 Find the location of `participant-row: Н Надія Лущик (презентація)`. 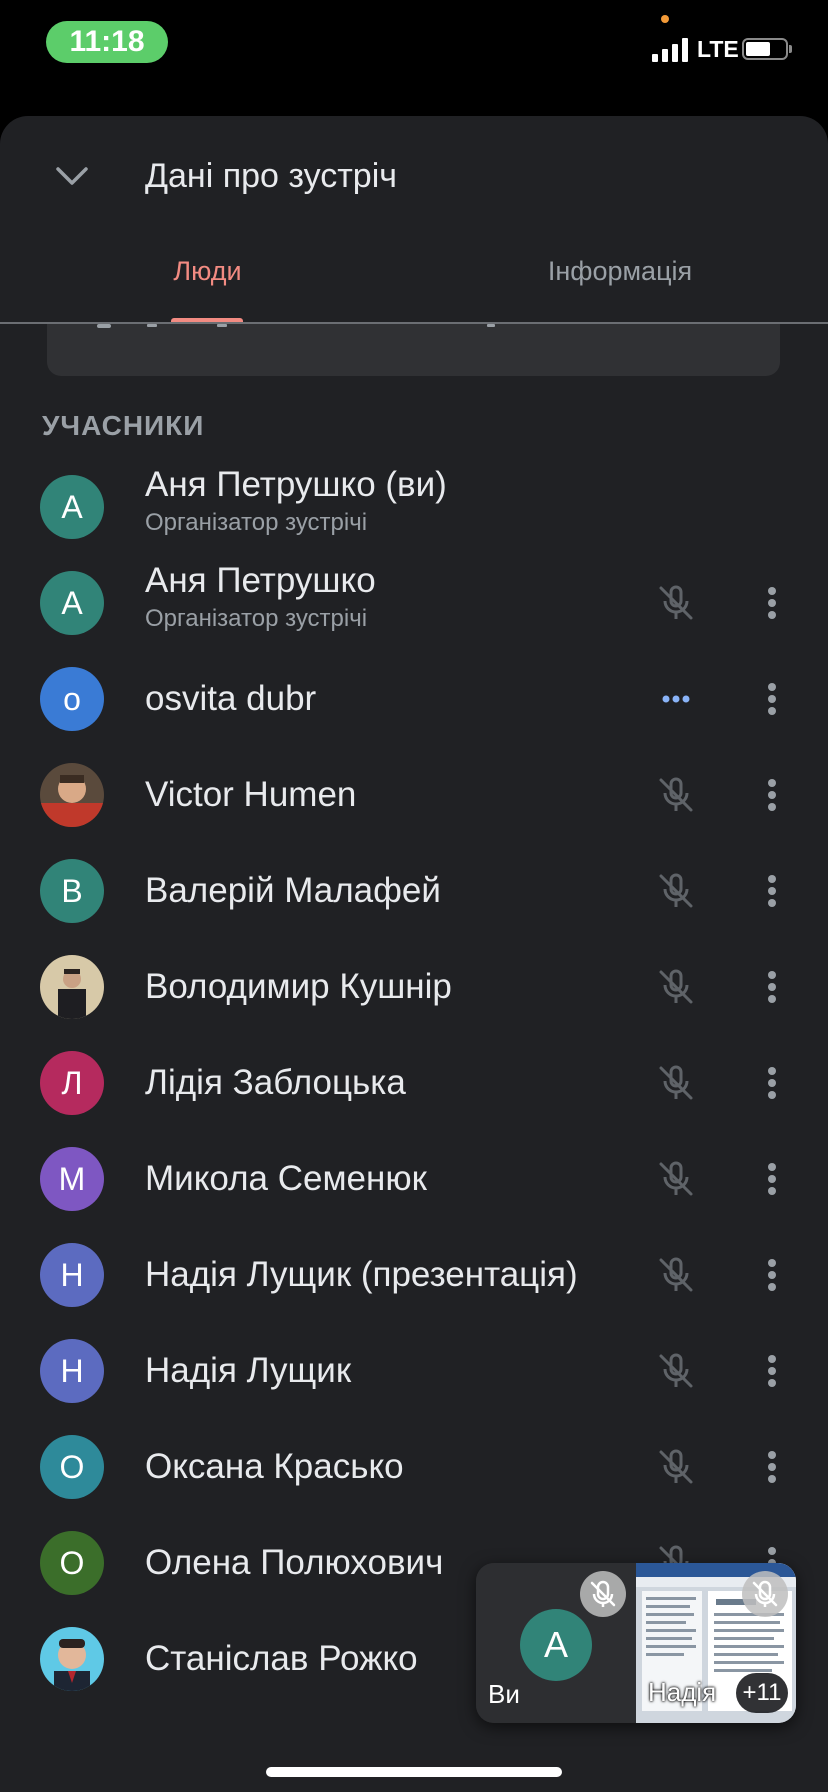

participant-row: Н Надія Лущик (презентація) is located at coordinates (414, 1275).